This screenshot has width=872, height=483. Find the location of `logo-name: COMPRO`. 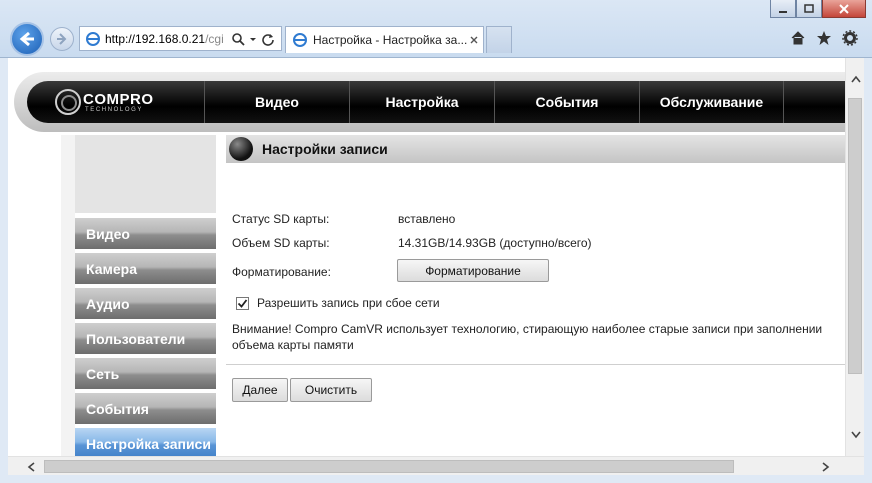

logo-name: COMPRO is located at coordinates (118, 99).